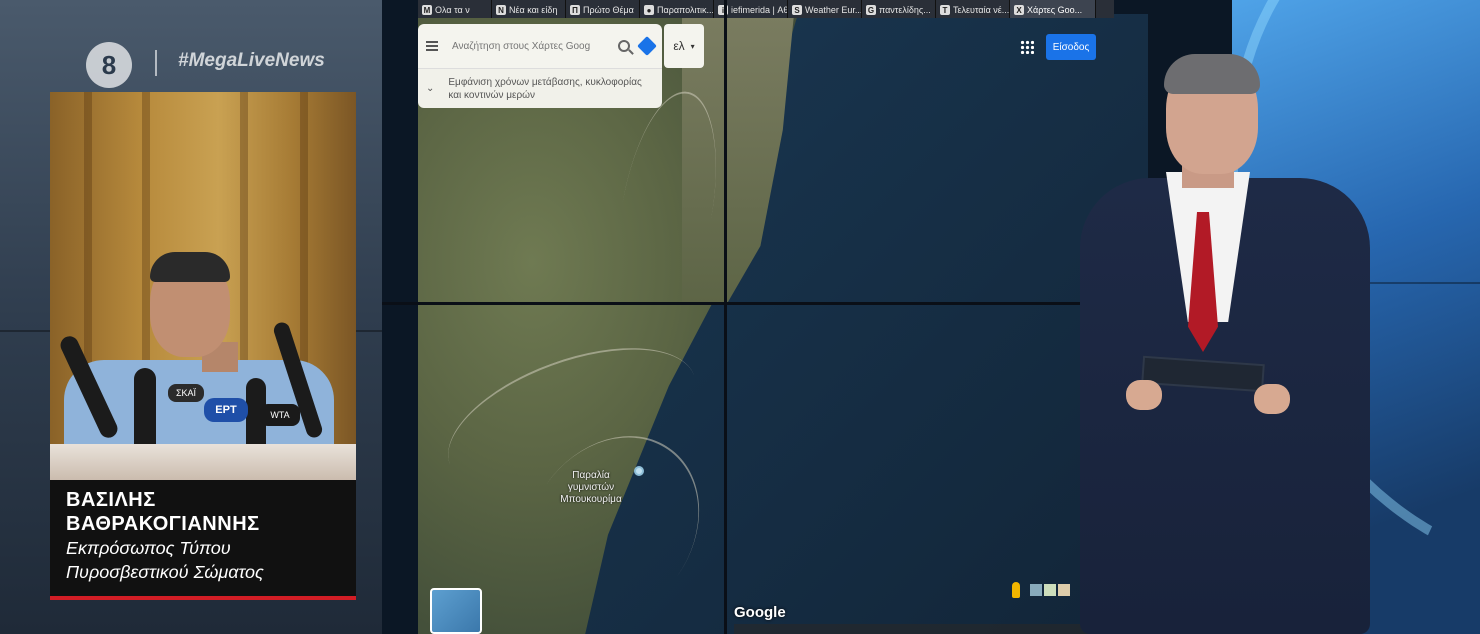 This screenshot has height=634, width=1480. What do you see at coordinates (575, 10) in the screenshot?
I see `tab-favicon-icon: Π` at bounding box center [575, 10].